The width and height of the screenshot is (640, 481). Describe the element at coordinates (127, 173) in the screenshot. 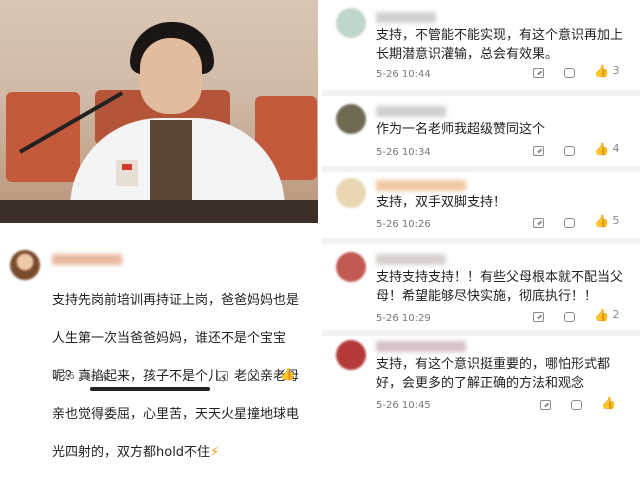

I see `name-badge` at that location.